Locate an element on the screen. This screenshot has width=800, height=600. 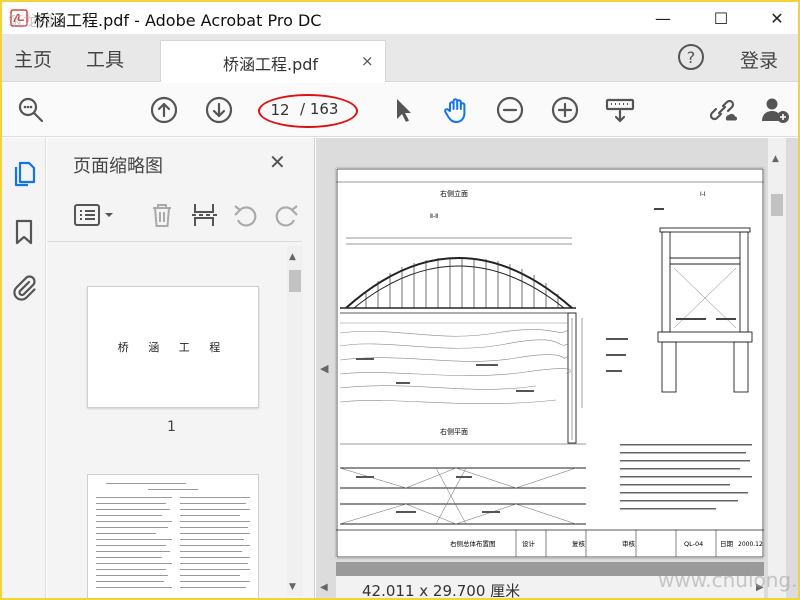
drawing-footer-drawing-no: QL-04 is located at coordinates (693, 544).